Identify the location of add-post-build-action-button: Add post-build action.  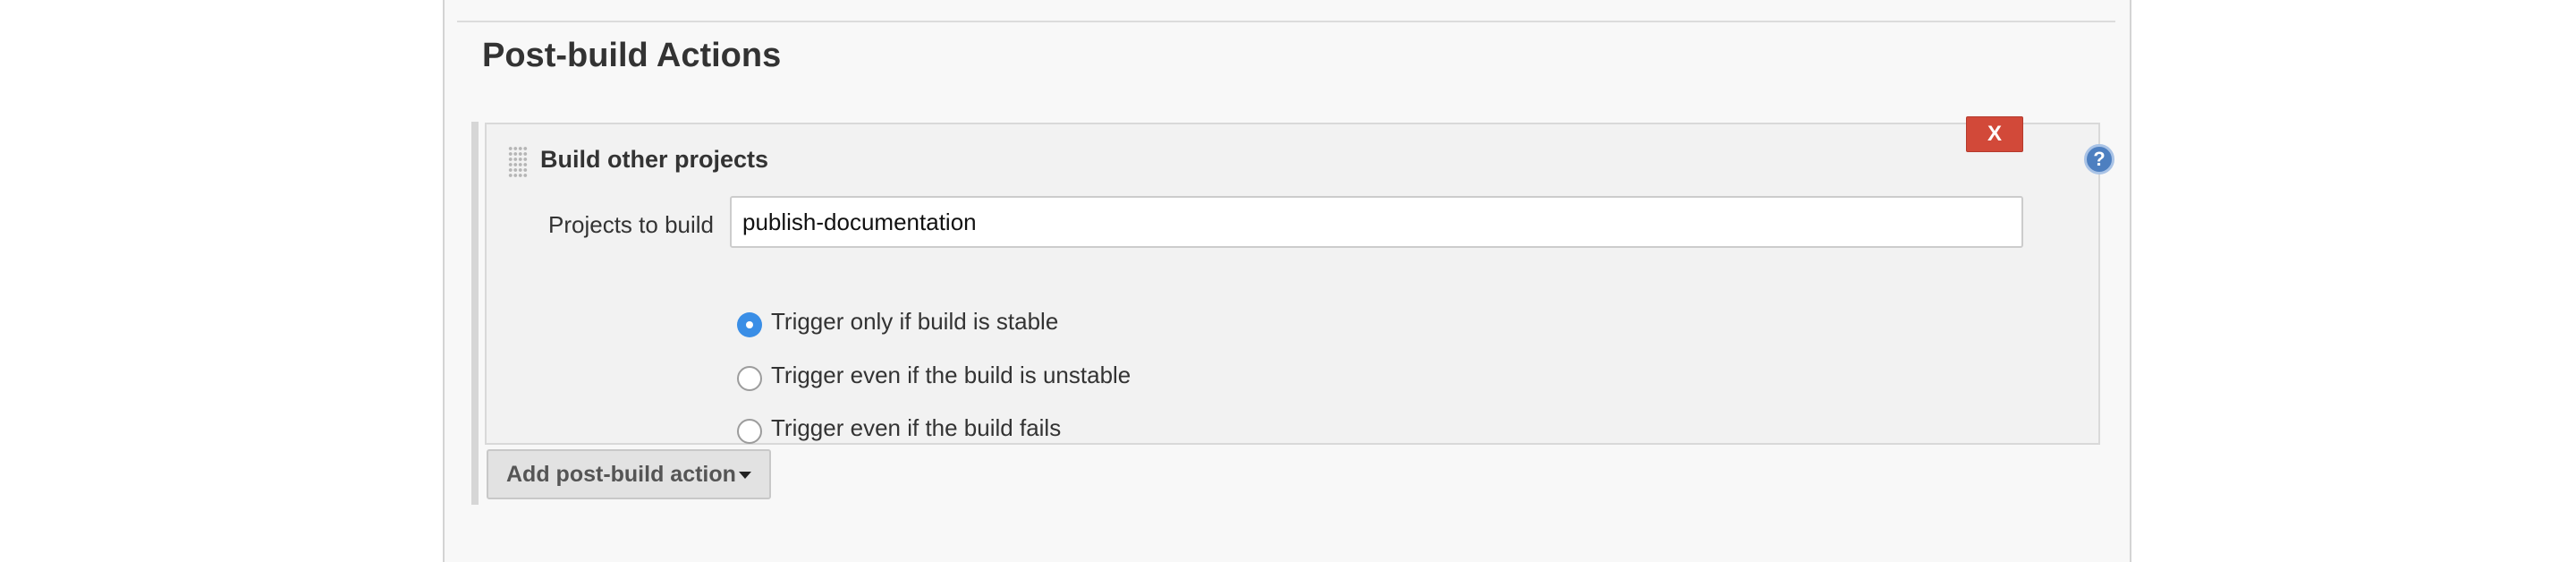
(629, 474).